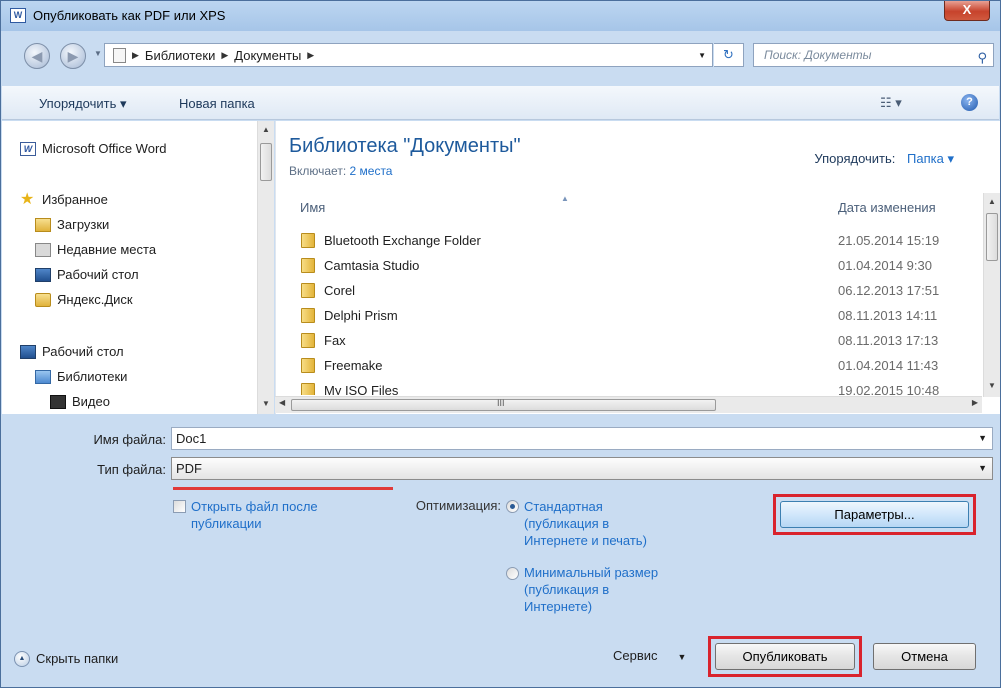  Describe the element at coordinates (629, 341) in the screenshot. I see `file-row: Fax 08.11.2013 17:13` at that location.